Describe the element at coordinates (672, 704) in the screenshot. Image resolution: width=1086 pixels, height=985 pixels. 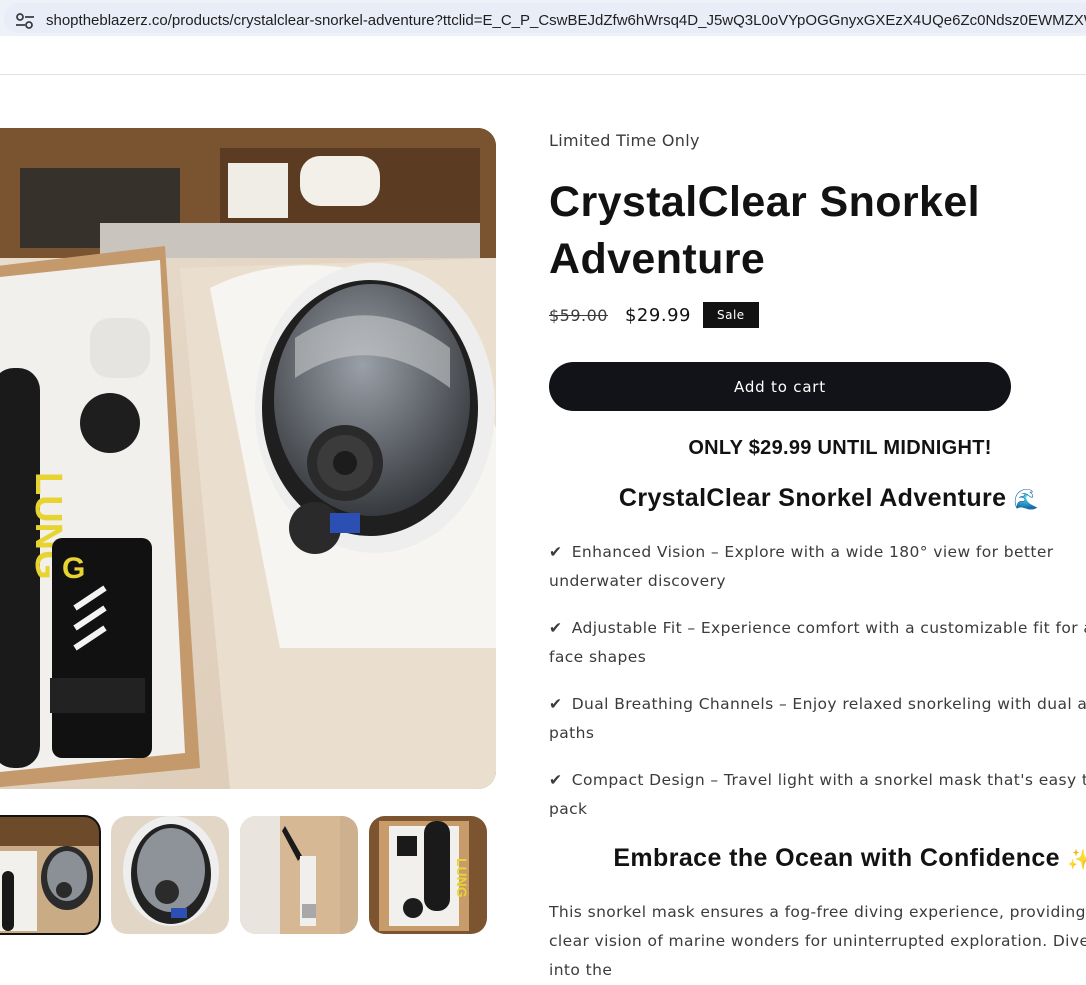
I see `feature-name: Dual Breathing Channels` at that location.